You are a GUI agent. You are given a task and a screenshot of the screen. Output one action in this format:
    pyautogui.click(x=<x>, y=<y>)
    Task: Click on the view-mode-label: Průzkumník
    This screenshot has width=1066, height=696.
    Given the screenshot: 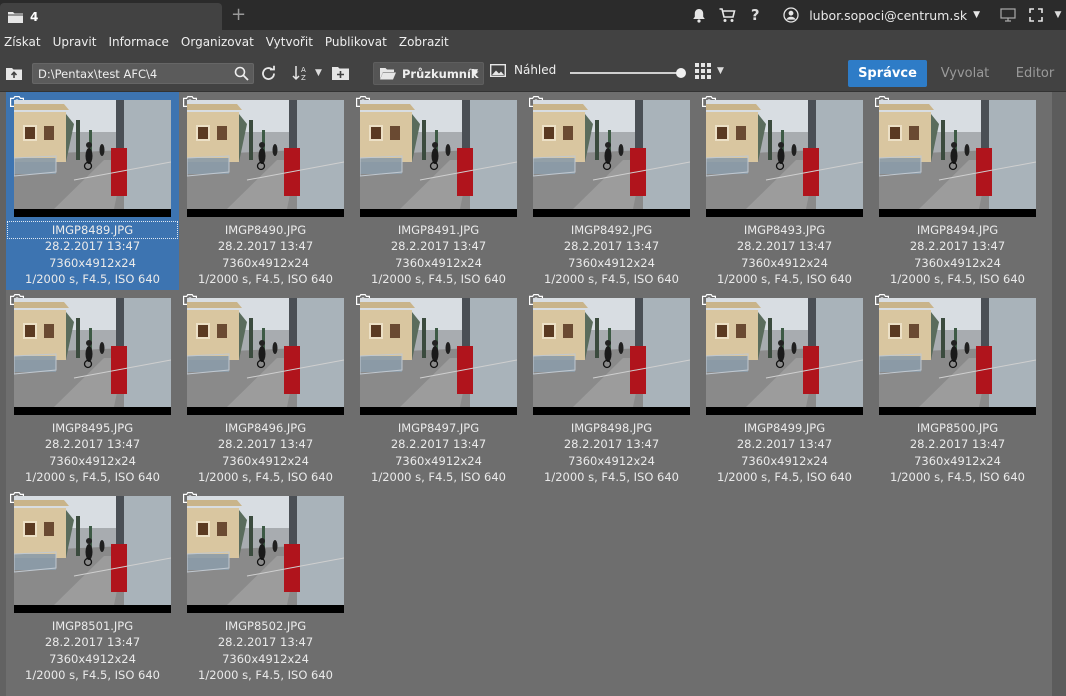 What is the action you would take?
    pyautogui.click(x=440, y=73)
    